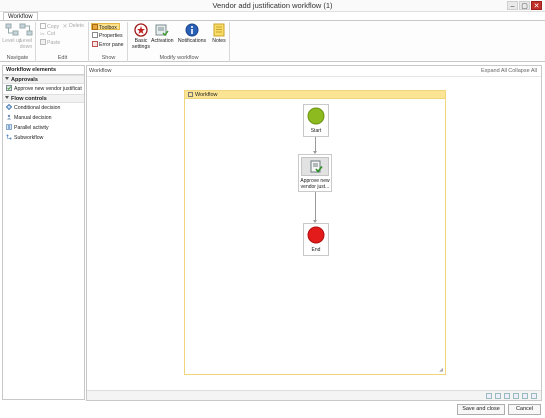 The image size is (545, 418). Describe the element at coordinates (63, 42) in the screenshot. I see `edit-group: Copy ✕Delete ✂ Cut Paste Edit` at that location.